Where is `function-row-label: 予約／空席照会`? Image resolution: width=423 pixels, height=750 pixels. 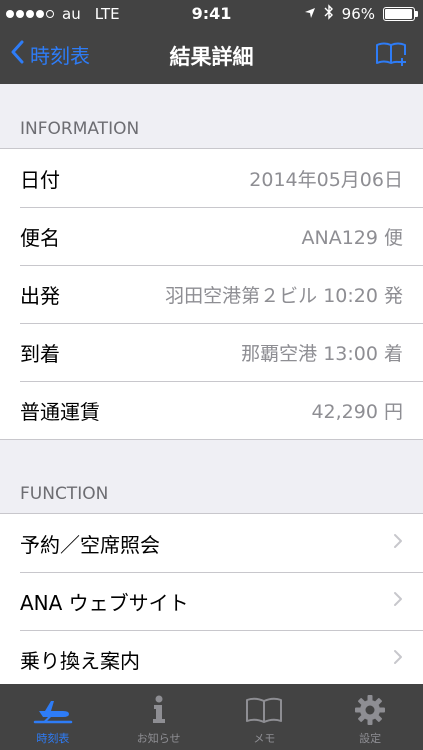
function-row-label: 予約／空席照会 is located at coordinates (90, 544).